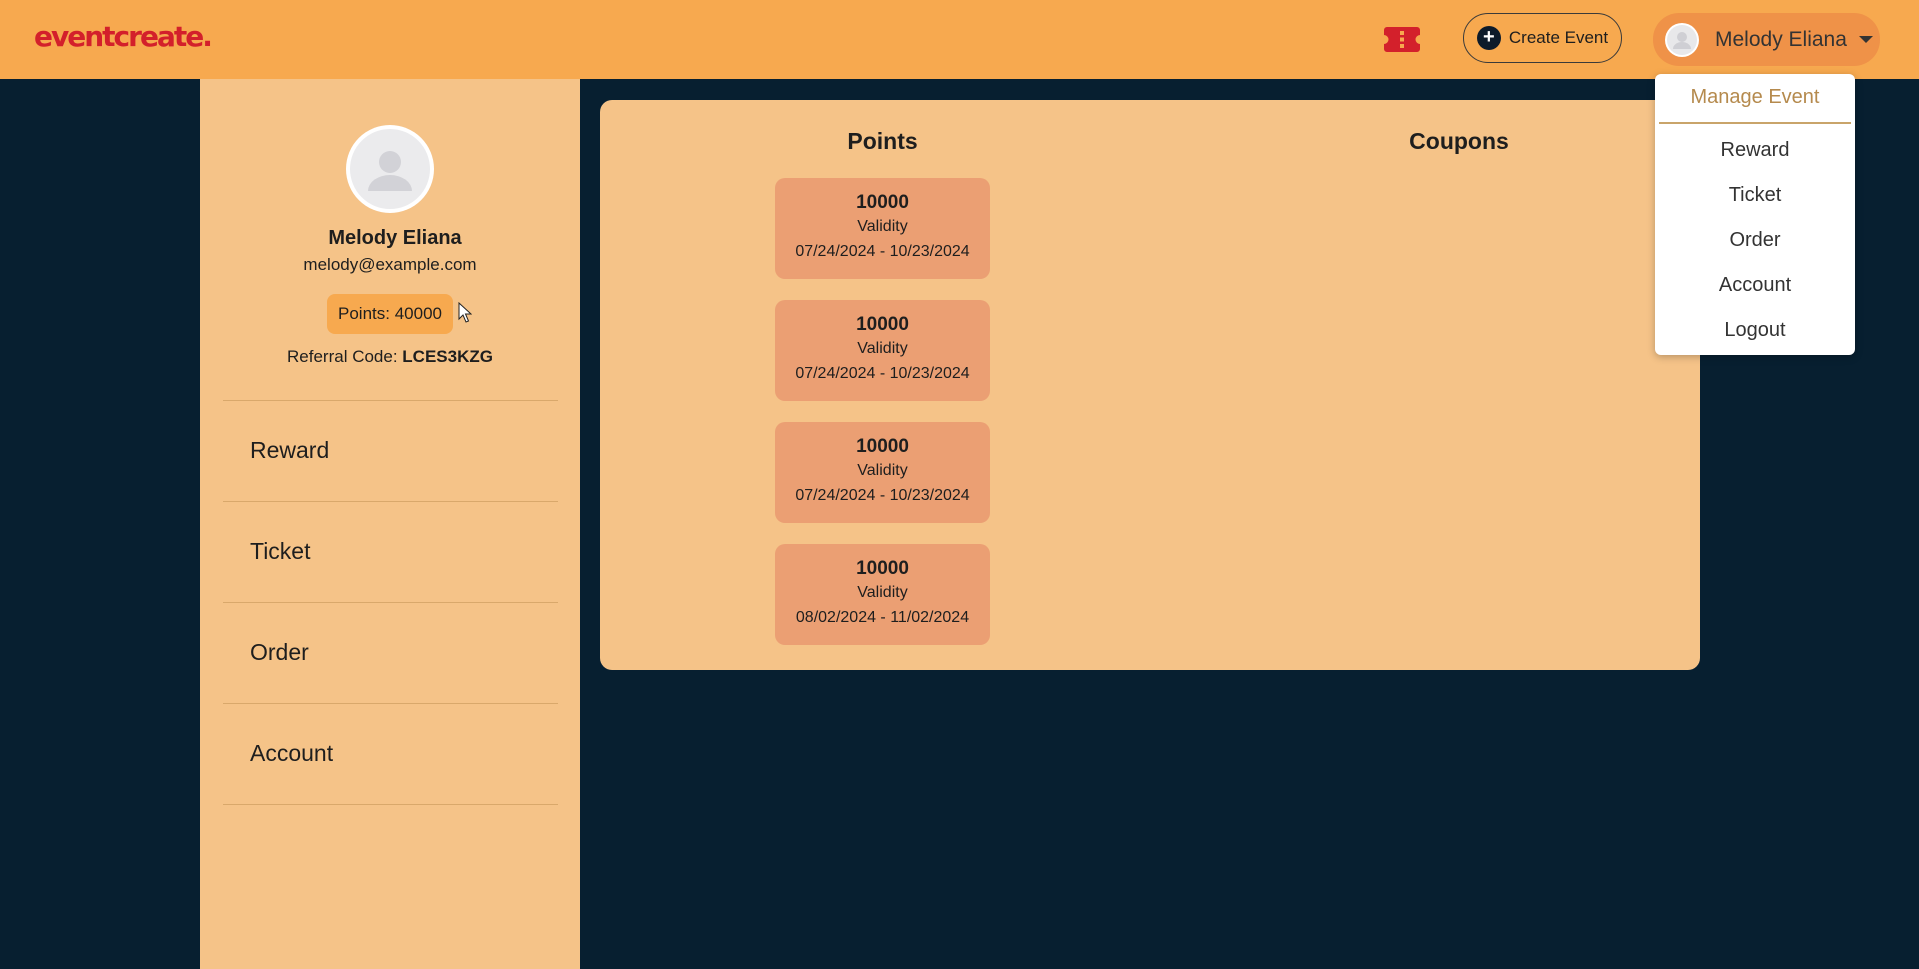 The height and width of the screenshot is (969, 1919). I want to click on user-name: Melody Eliana, so click(1781, 39).